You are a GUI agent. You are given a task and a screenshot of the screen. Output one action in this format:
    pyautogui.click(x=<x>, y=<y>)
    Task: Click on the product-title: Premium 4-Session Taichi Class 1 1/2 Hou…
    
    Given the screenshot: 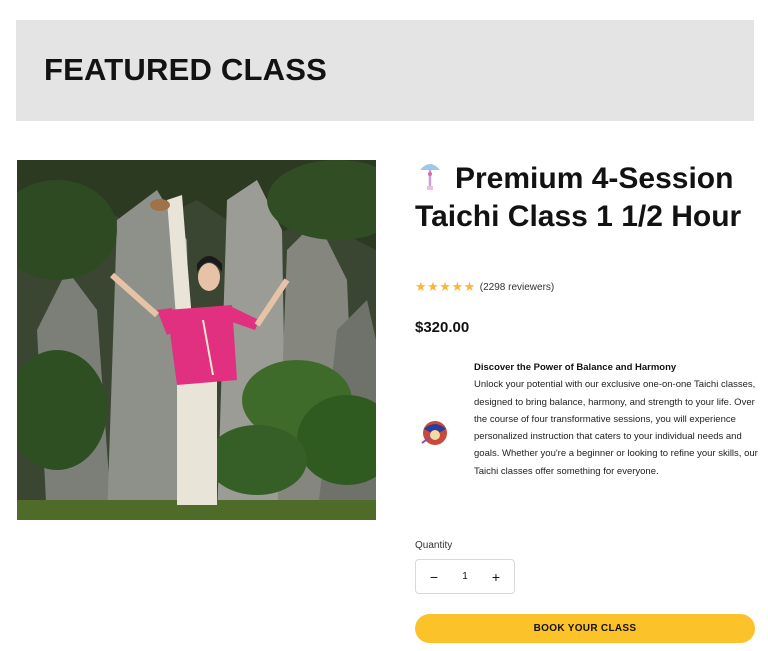 What is the action you would take?
    pyautogui.click(x=578, y=197)
    